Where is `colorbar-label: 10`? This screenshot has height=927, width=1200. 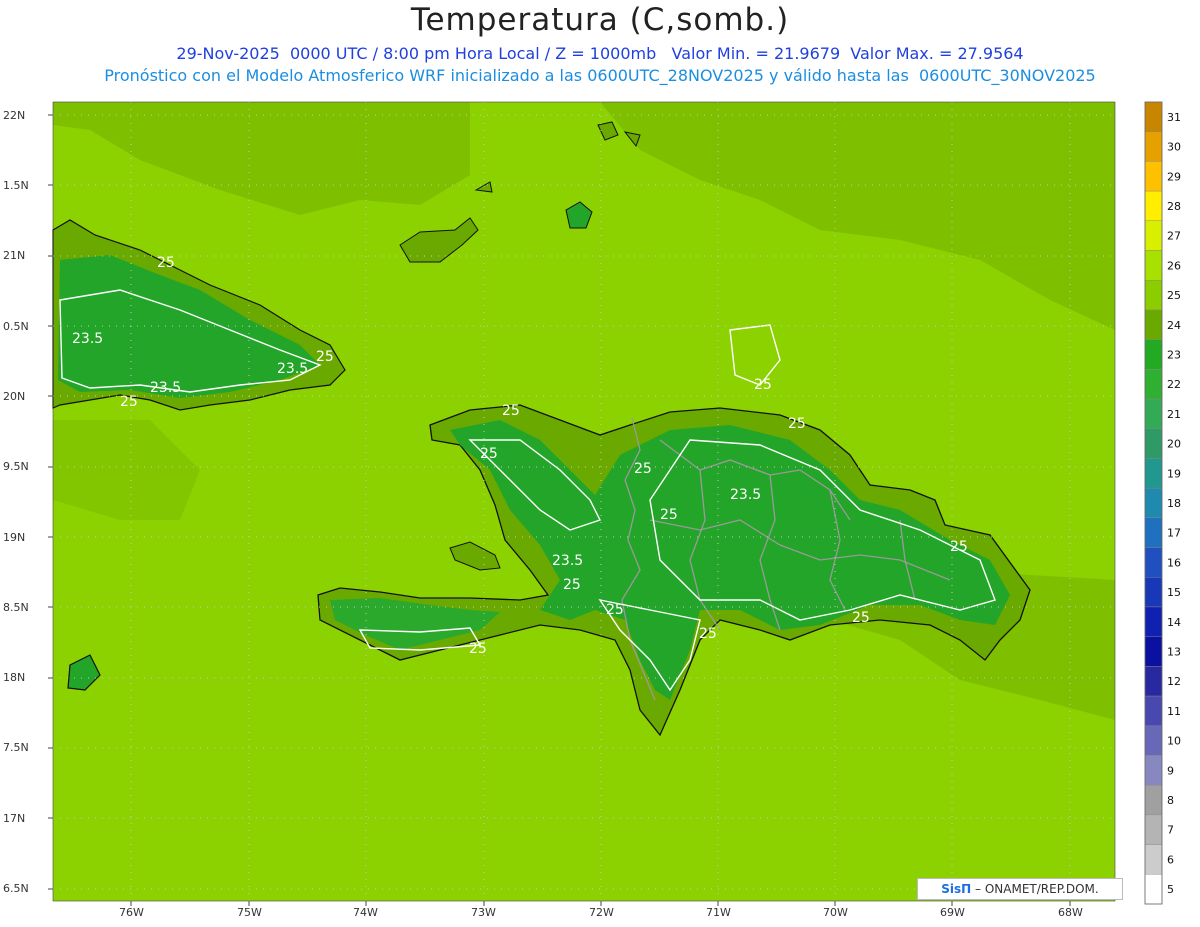
colorbar-label: 10 is located at coordinates (1174, 741).